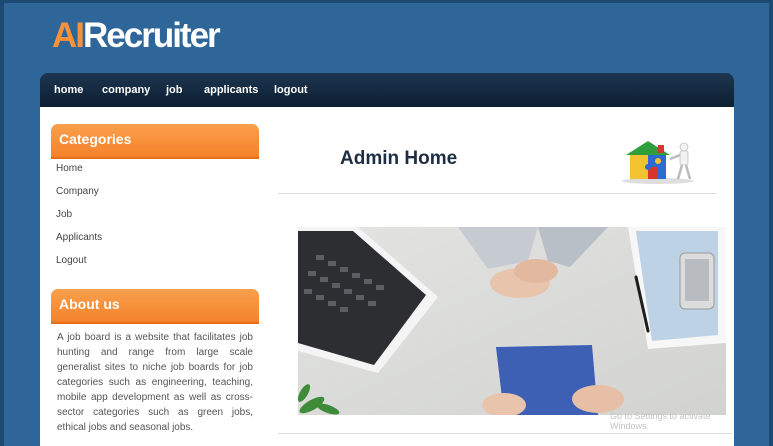  What do you see at coordinates (79, 196) in the screenshot?
I see `category-company: Company` at bounding box center [79, 196].